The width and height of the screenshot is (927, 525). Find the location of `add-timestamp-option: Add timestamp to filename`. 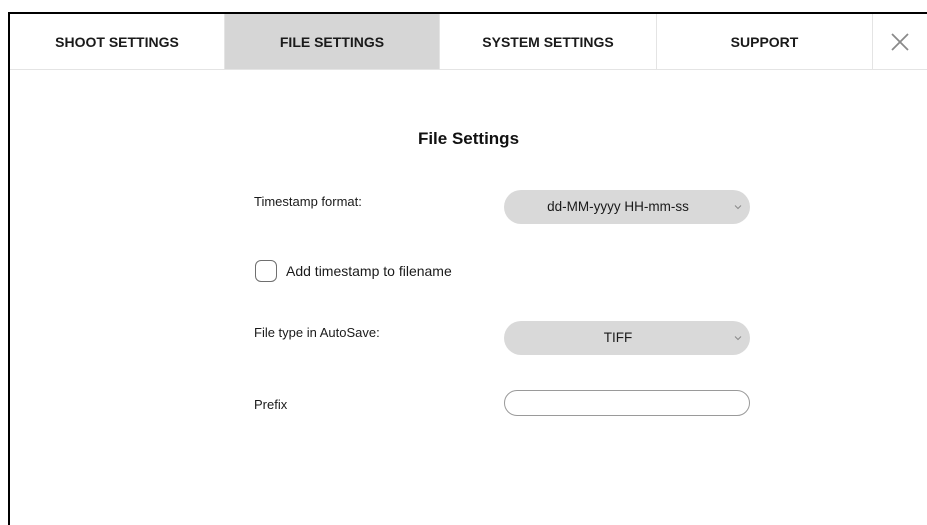

add-timestamp-option: Add timestamp to filename is located at coordinates (353, 271).